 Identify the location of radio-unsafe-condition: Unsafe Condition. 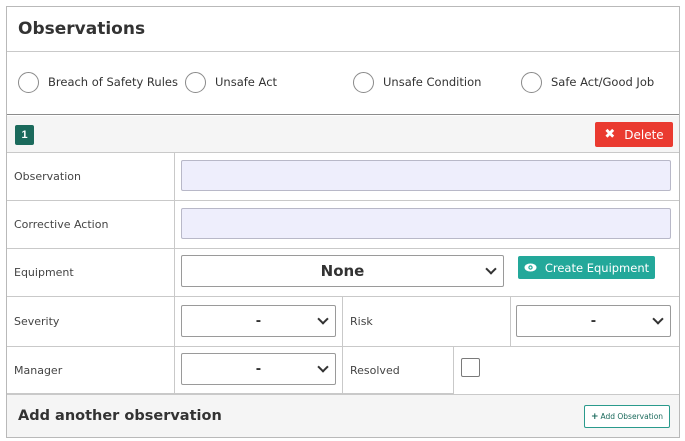
(417, 82).